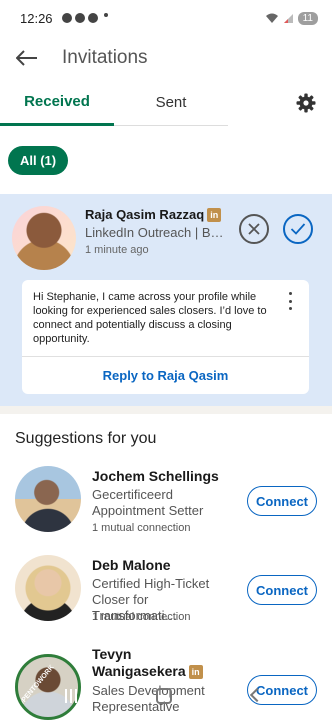  I want to click on person-name: Tevyn Wanigasekera in, so click(147, 663).